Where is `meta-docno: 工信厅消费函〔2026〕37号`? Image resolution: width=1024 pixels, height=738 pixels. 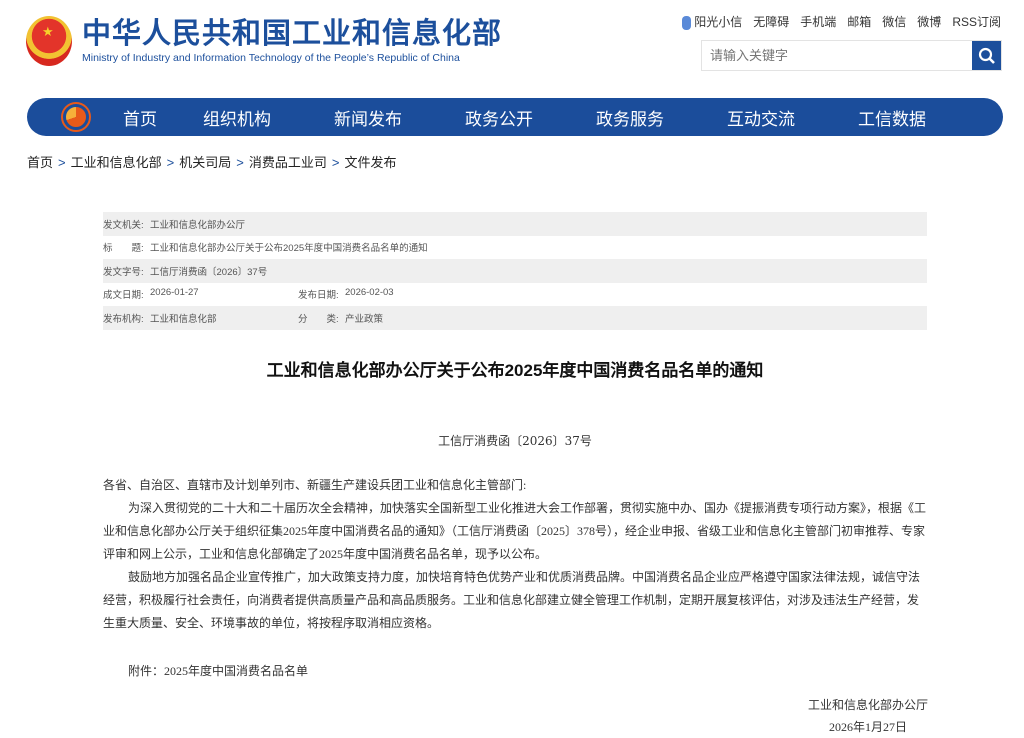 meta-docno: 工信厅消费函〔2026〕37号 is located at coordinates (209, 272).